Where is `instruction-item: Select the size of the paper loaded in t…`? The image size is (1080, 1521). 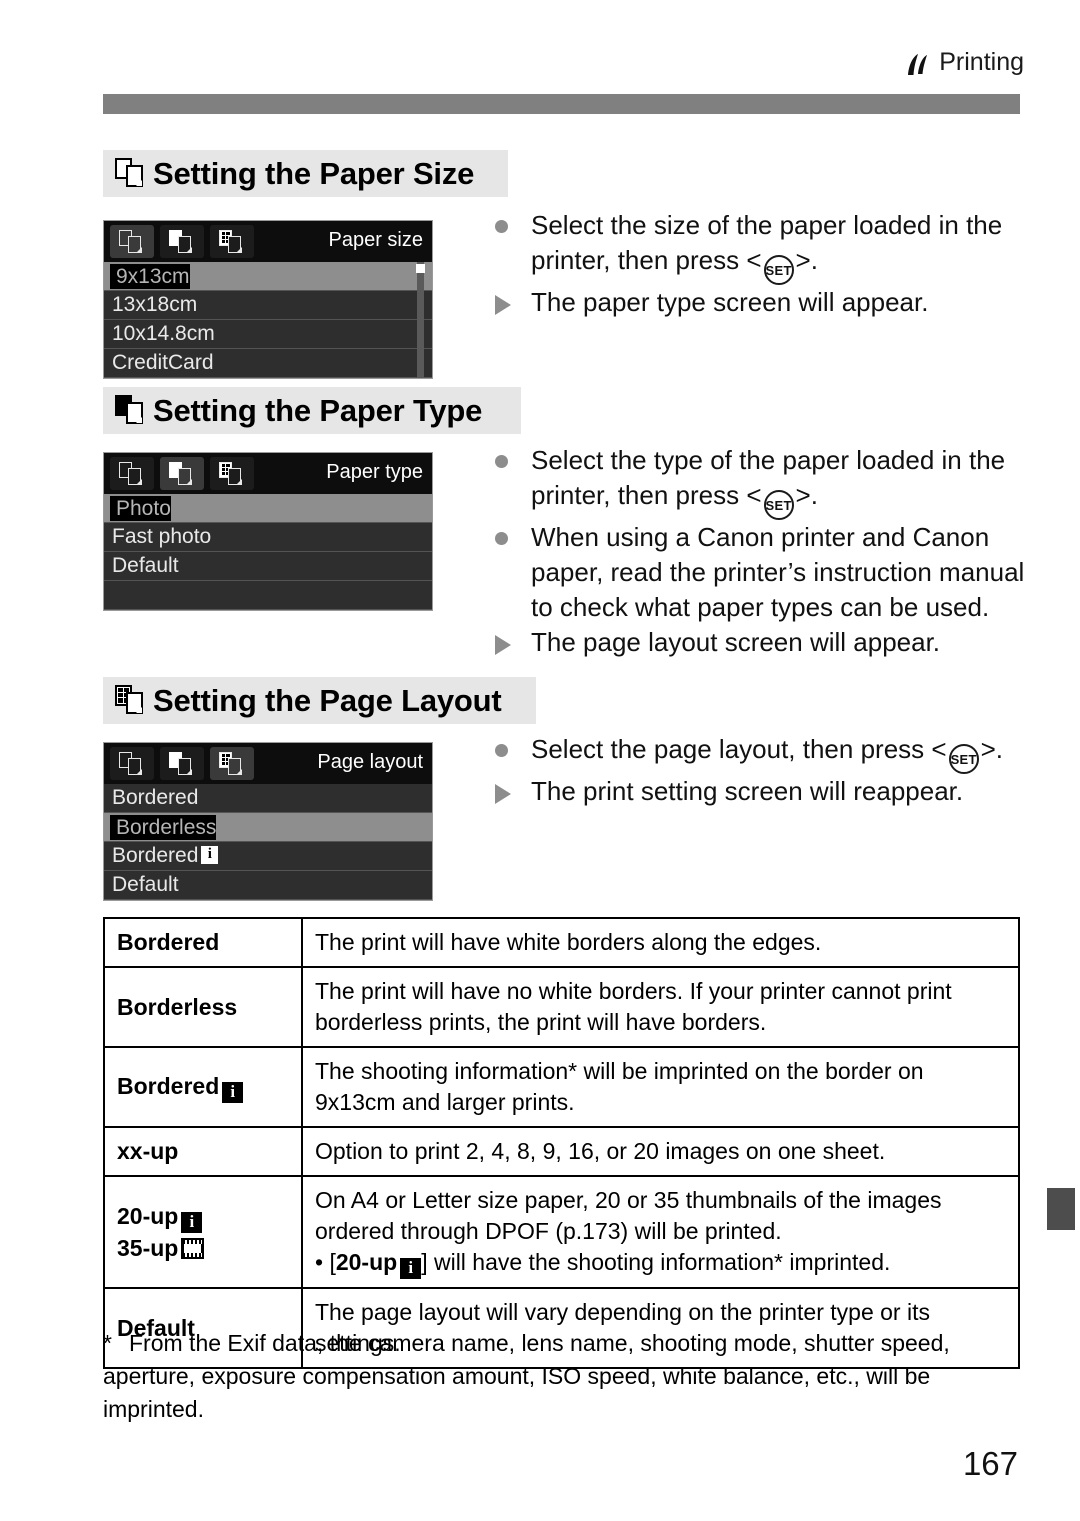 instruction-item: Select the size of the paper loaded in t… is located at coordinates (767, 246).